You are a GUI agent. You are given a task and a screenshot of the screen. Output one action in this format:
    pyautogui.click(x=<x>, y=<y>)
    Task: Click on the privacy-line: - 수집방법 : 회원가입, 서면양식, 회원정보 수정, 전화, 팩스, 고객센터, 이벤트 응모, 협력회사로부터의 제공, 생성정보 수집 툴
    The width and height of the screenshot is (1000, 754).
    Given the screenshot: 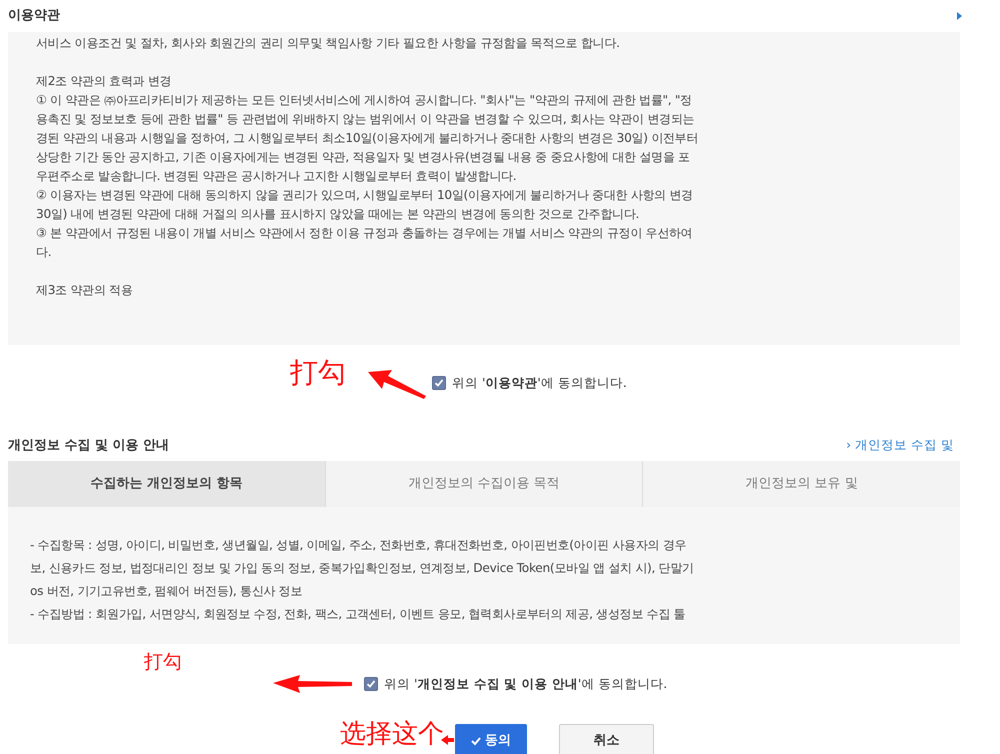 What is the action you would take?
    pyautogui.click(x=358, y=614)
    